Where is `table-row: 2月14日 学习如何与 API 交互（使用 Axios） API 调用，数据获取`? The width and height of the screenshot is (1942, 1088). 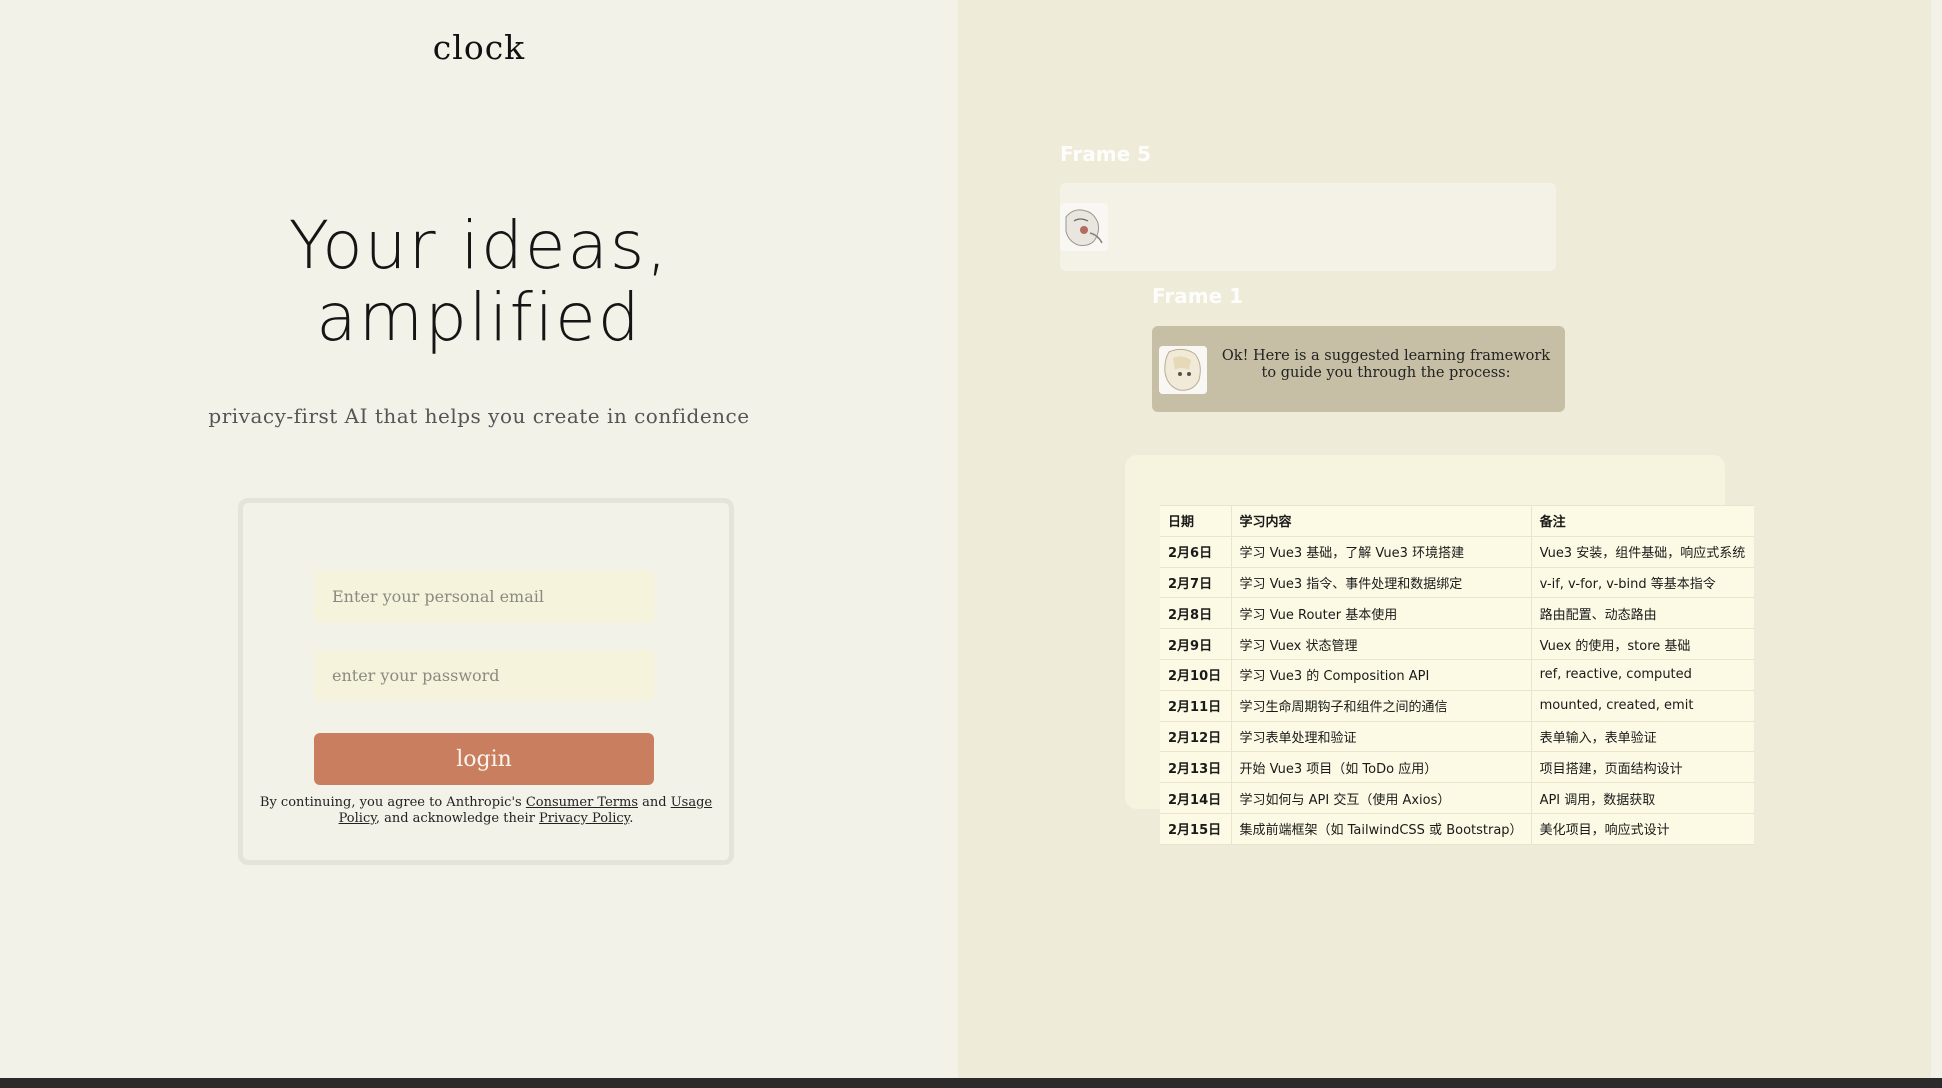
table-row: 2月14日 学习如何与 API 交互（使用 Axios） API 调用，数据获取 is located at coordinates (1457, 798).